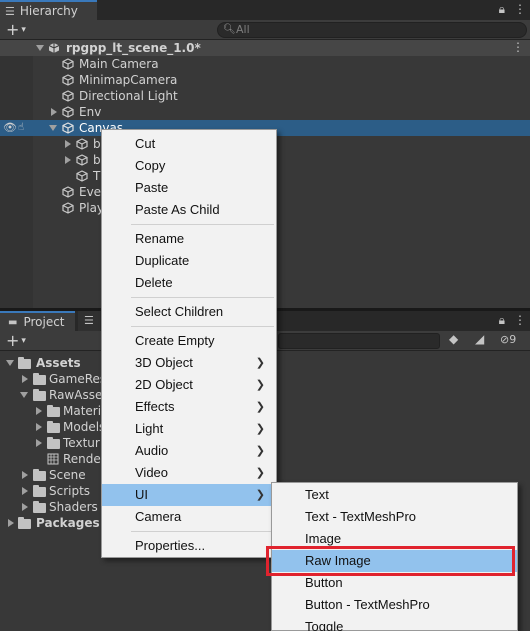 Image resolution: width=530 pixels, height=631 pixels. I want to click on scene-more-icon: ⋮, so click(518, 47).